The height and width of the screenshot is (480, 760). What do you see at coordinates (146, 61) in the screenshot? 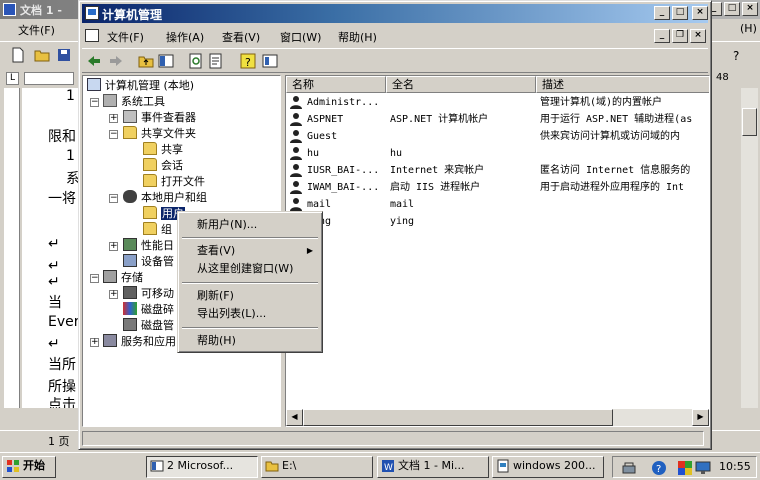
I see `up-folder-icon` at bounding box center [146, 61].